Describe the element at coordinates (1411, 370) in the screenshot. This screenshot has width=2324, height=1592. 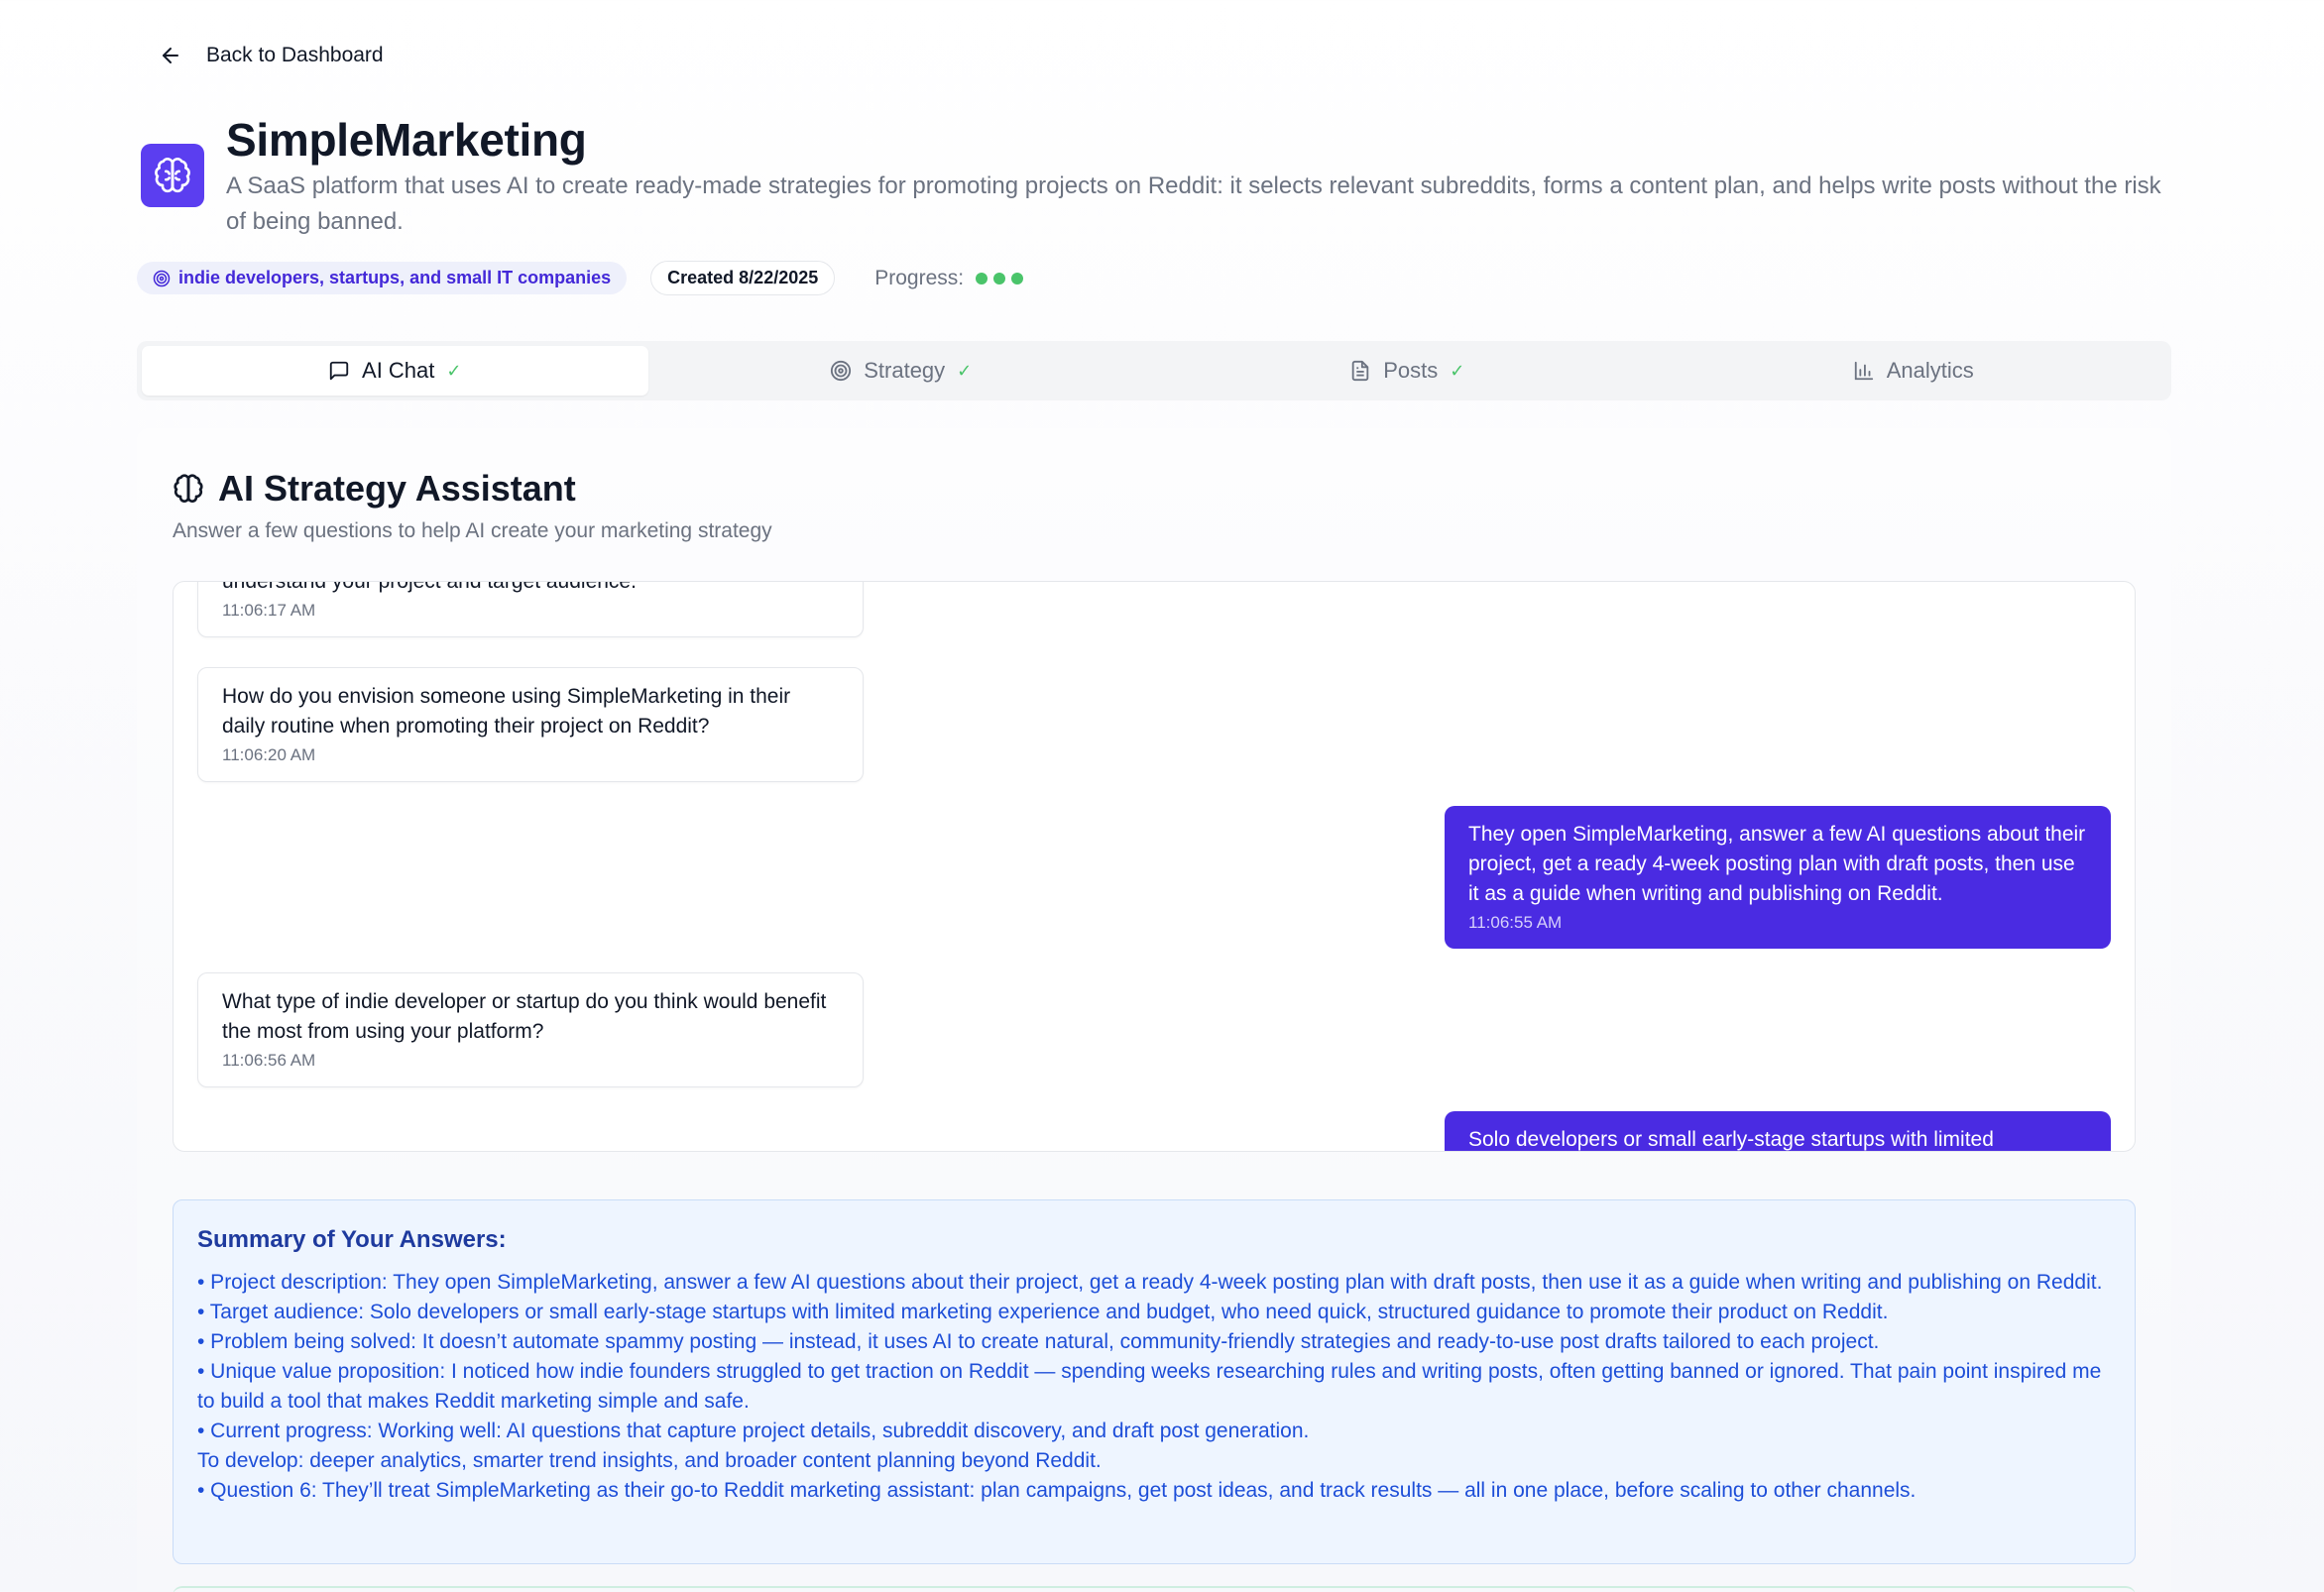
I see `tab-label: Posts` at that location.